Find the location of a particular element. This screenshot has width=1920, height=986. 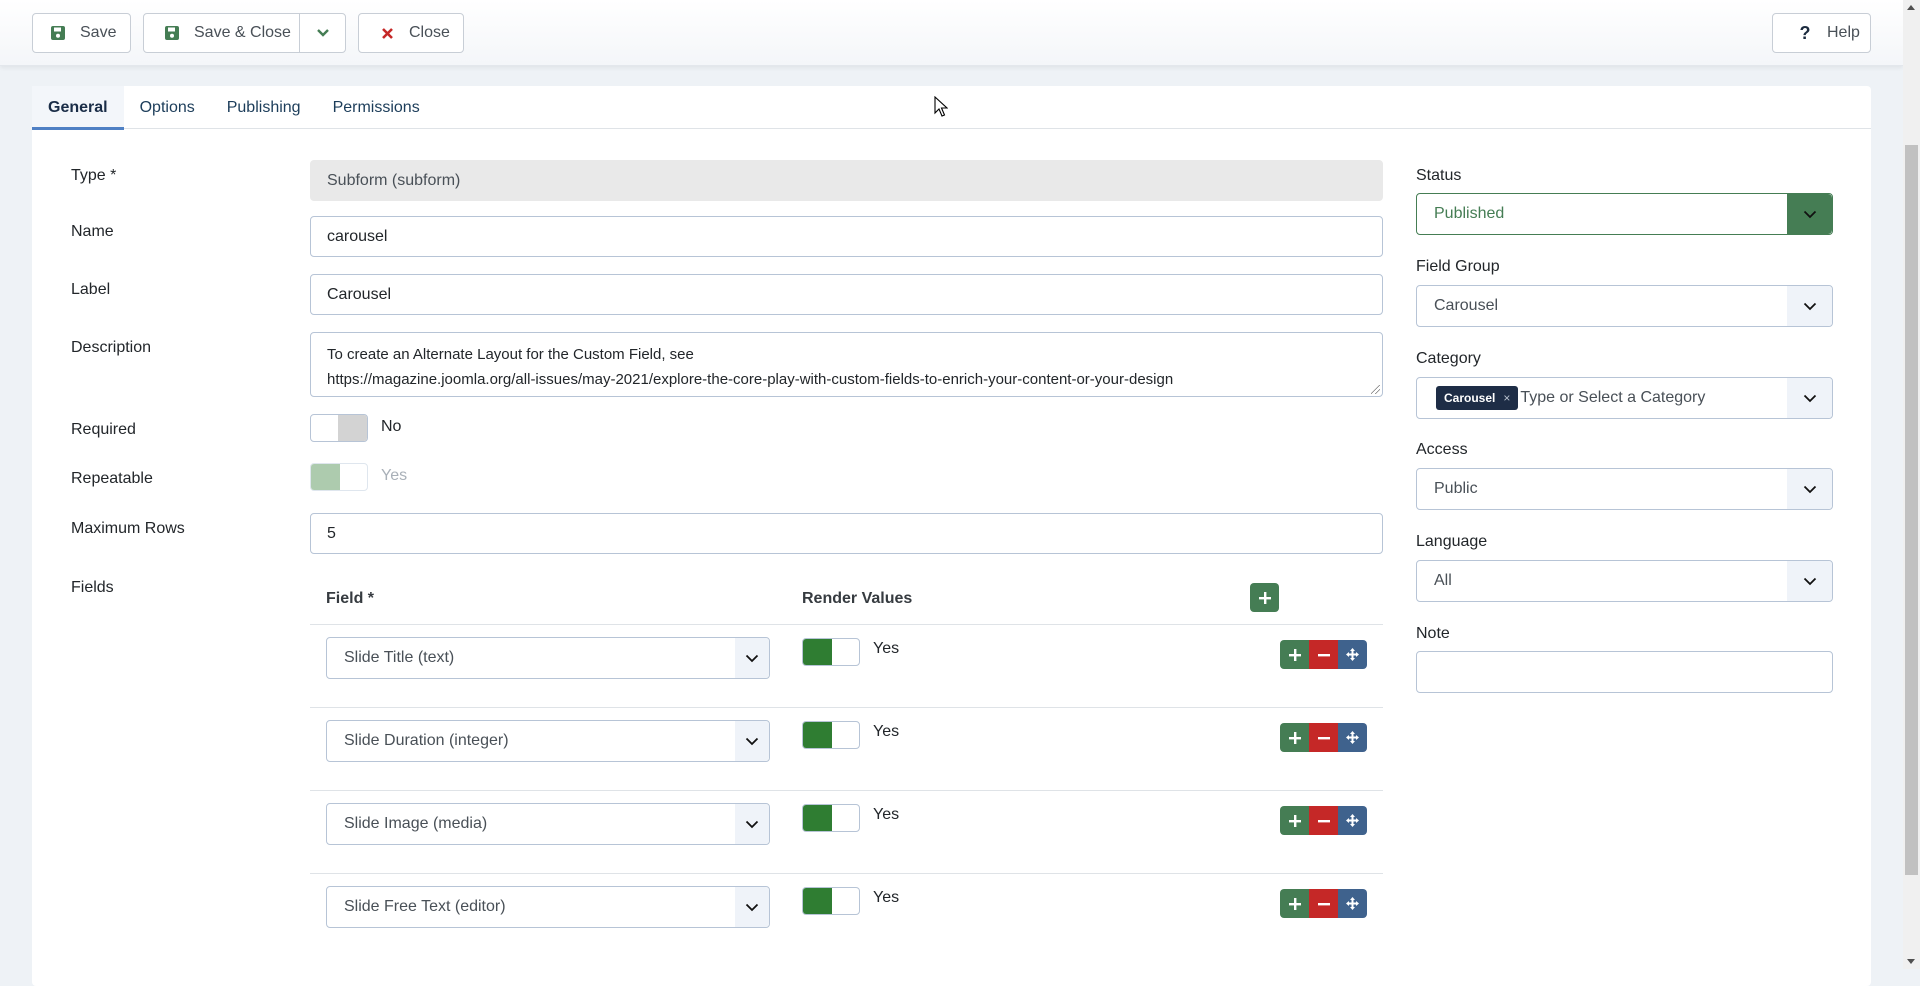

subform-field-select: Slide Image (media) is located at coordinates (548, 824).